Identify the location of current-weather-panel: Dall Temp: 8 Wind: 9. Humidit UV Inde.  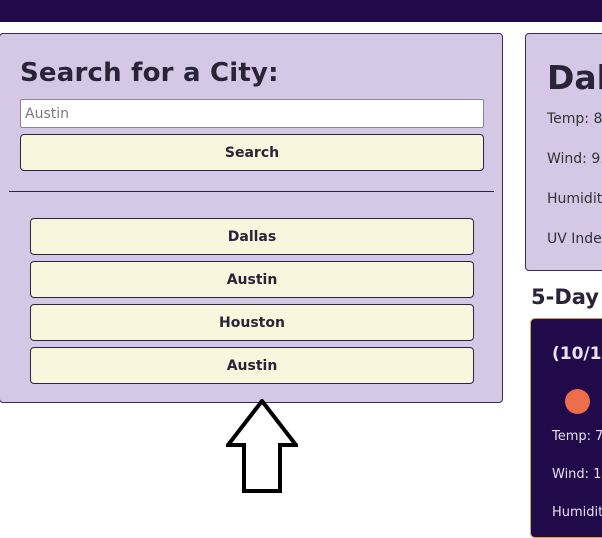
(563, 152).